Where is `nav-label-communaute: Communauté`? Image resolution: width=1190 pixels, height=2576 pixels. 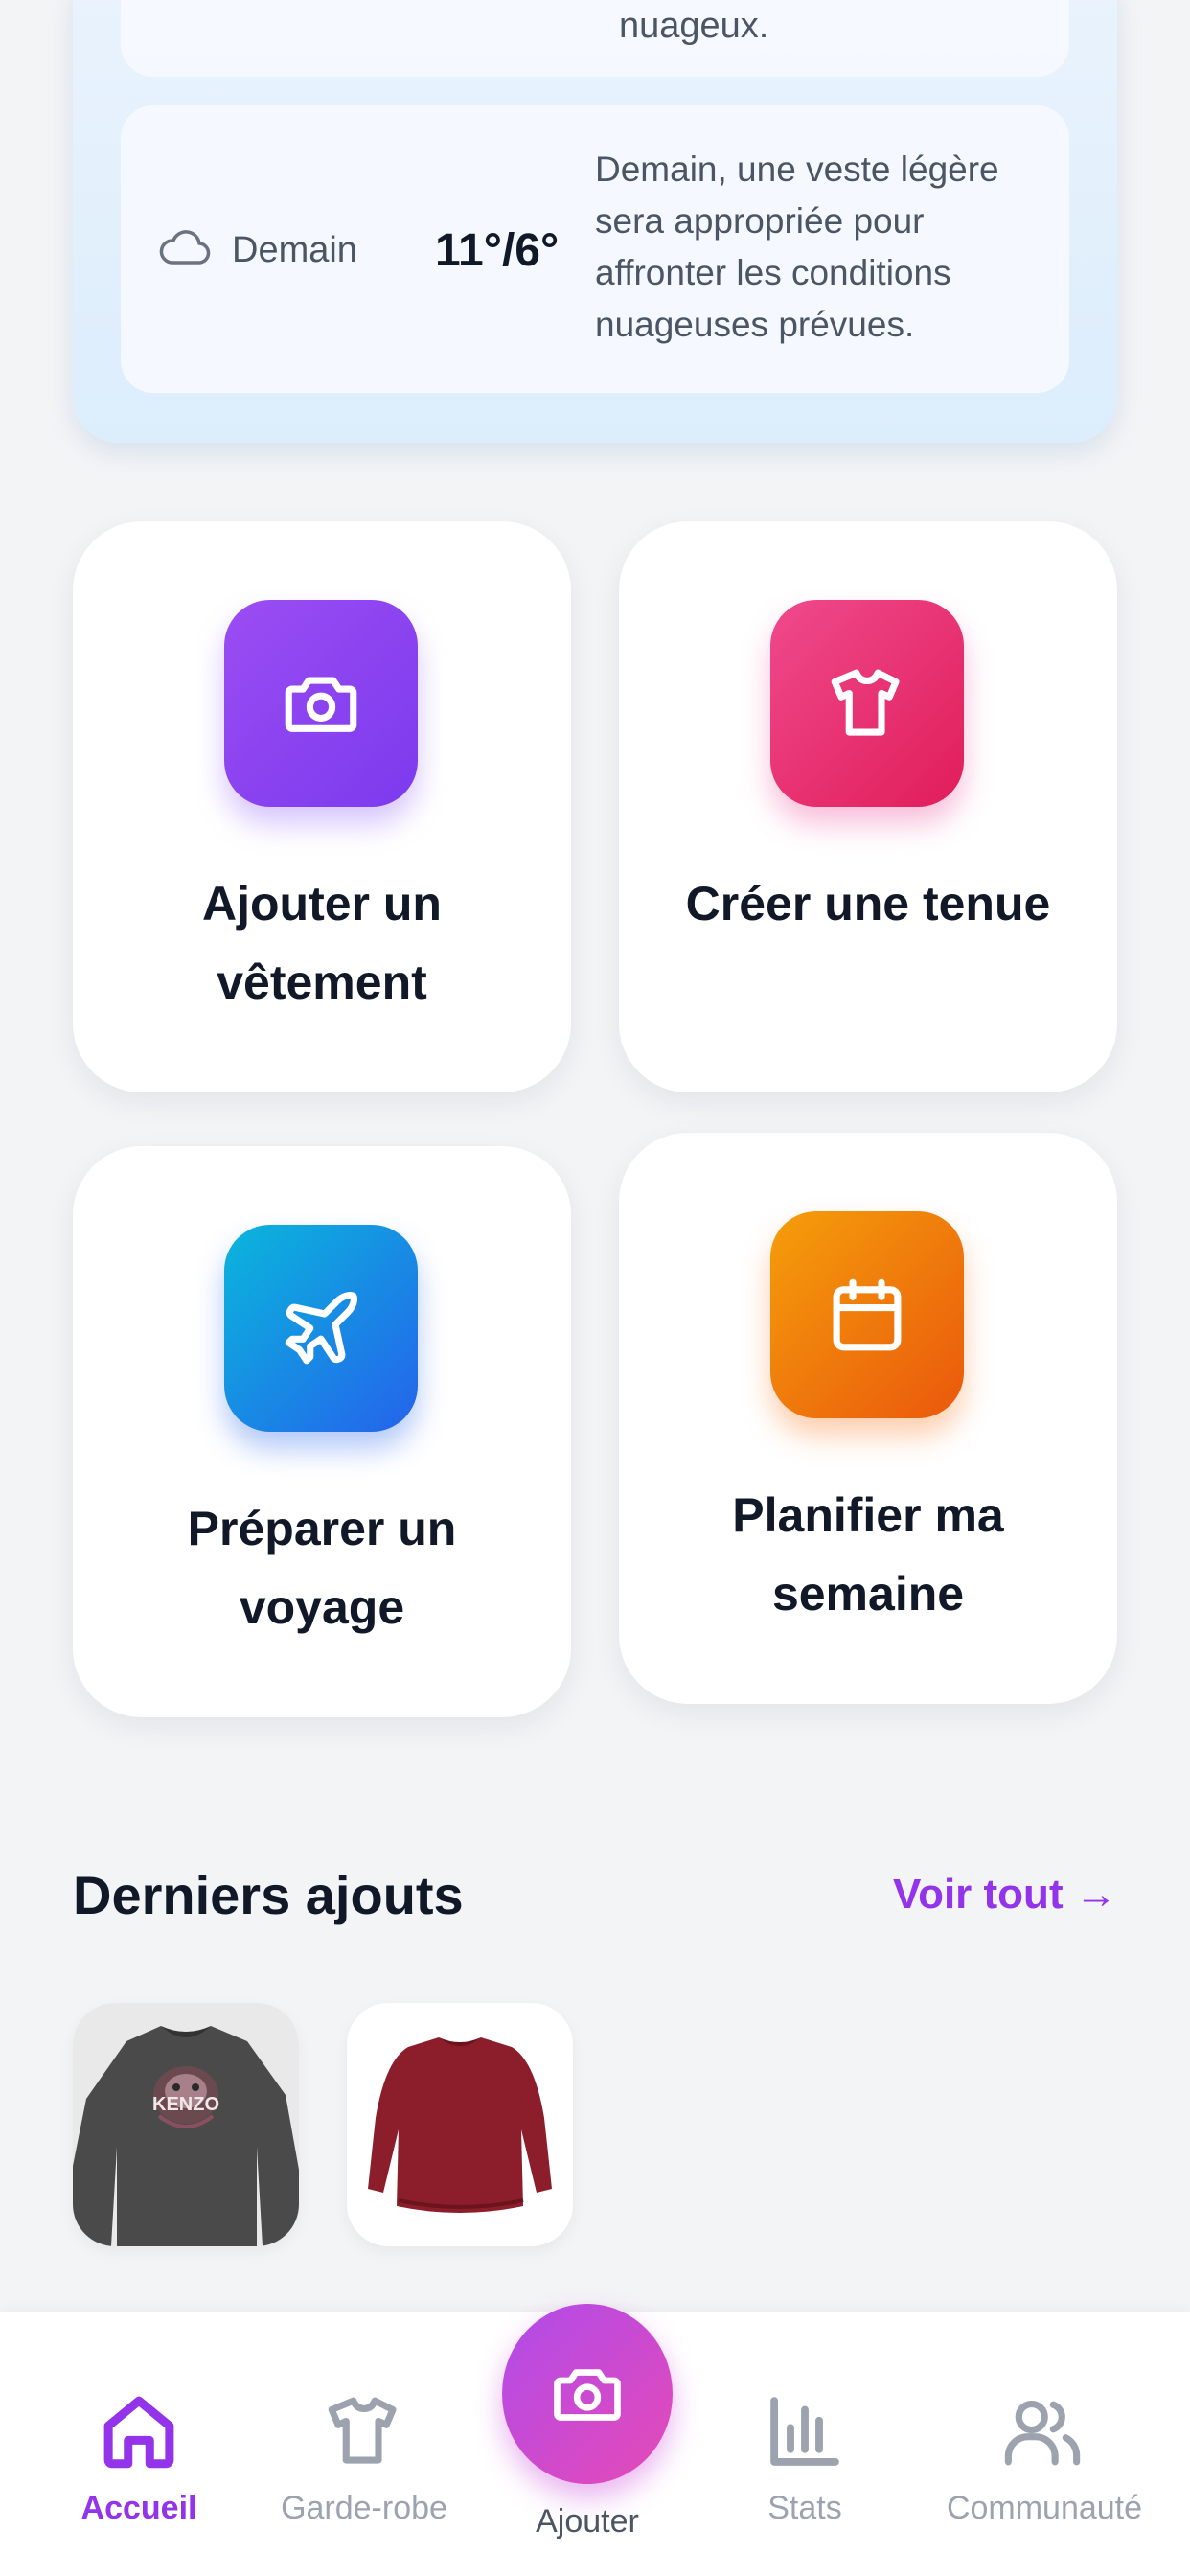
nav-label-communaute: Communauté is located at coordinates (1044, 2508).